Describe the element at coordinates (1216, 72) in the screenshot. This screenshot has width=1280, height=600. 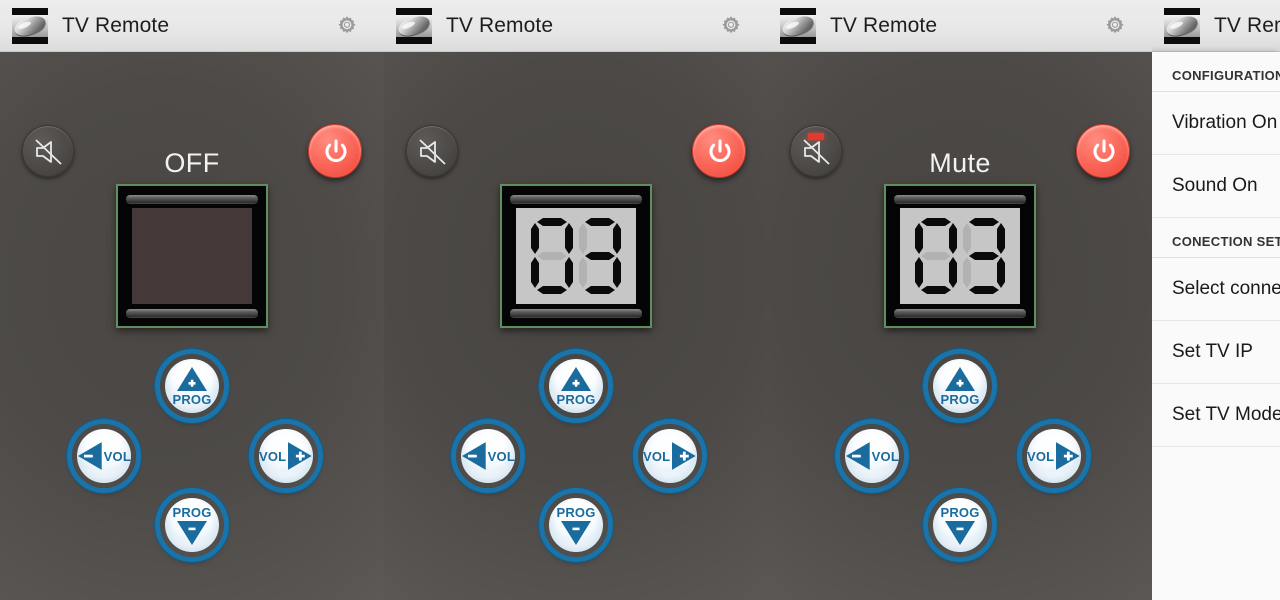
I see `settings-section-header-configuration: CONFIGURATION` at that location.